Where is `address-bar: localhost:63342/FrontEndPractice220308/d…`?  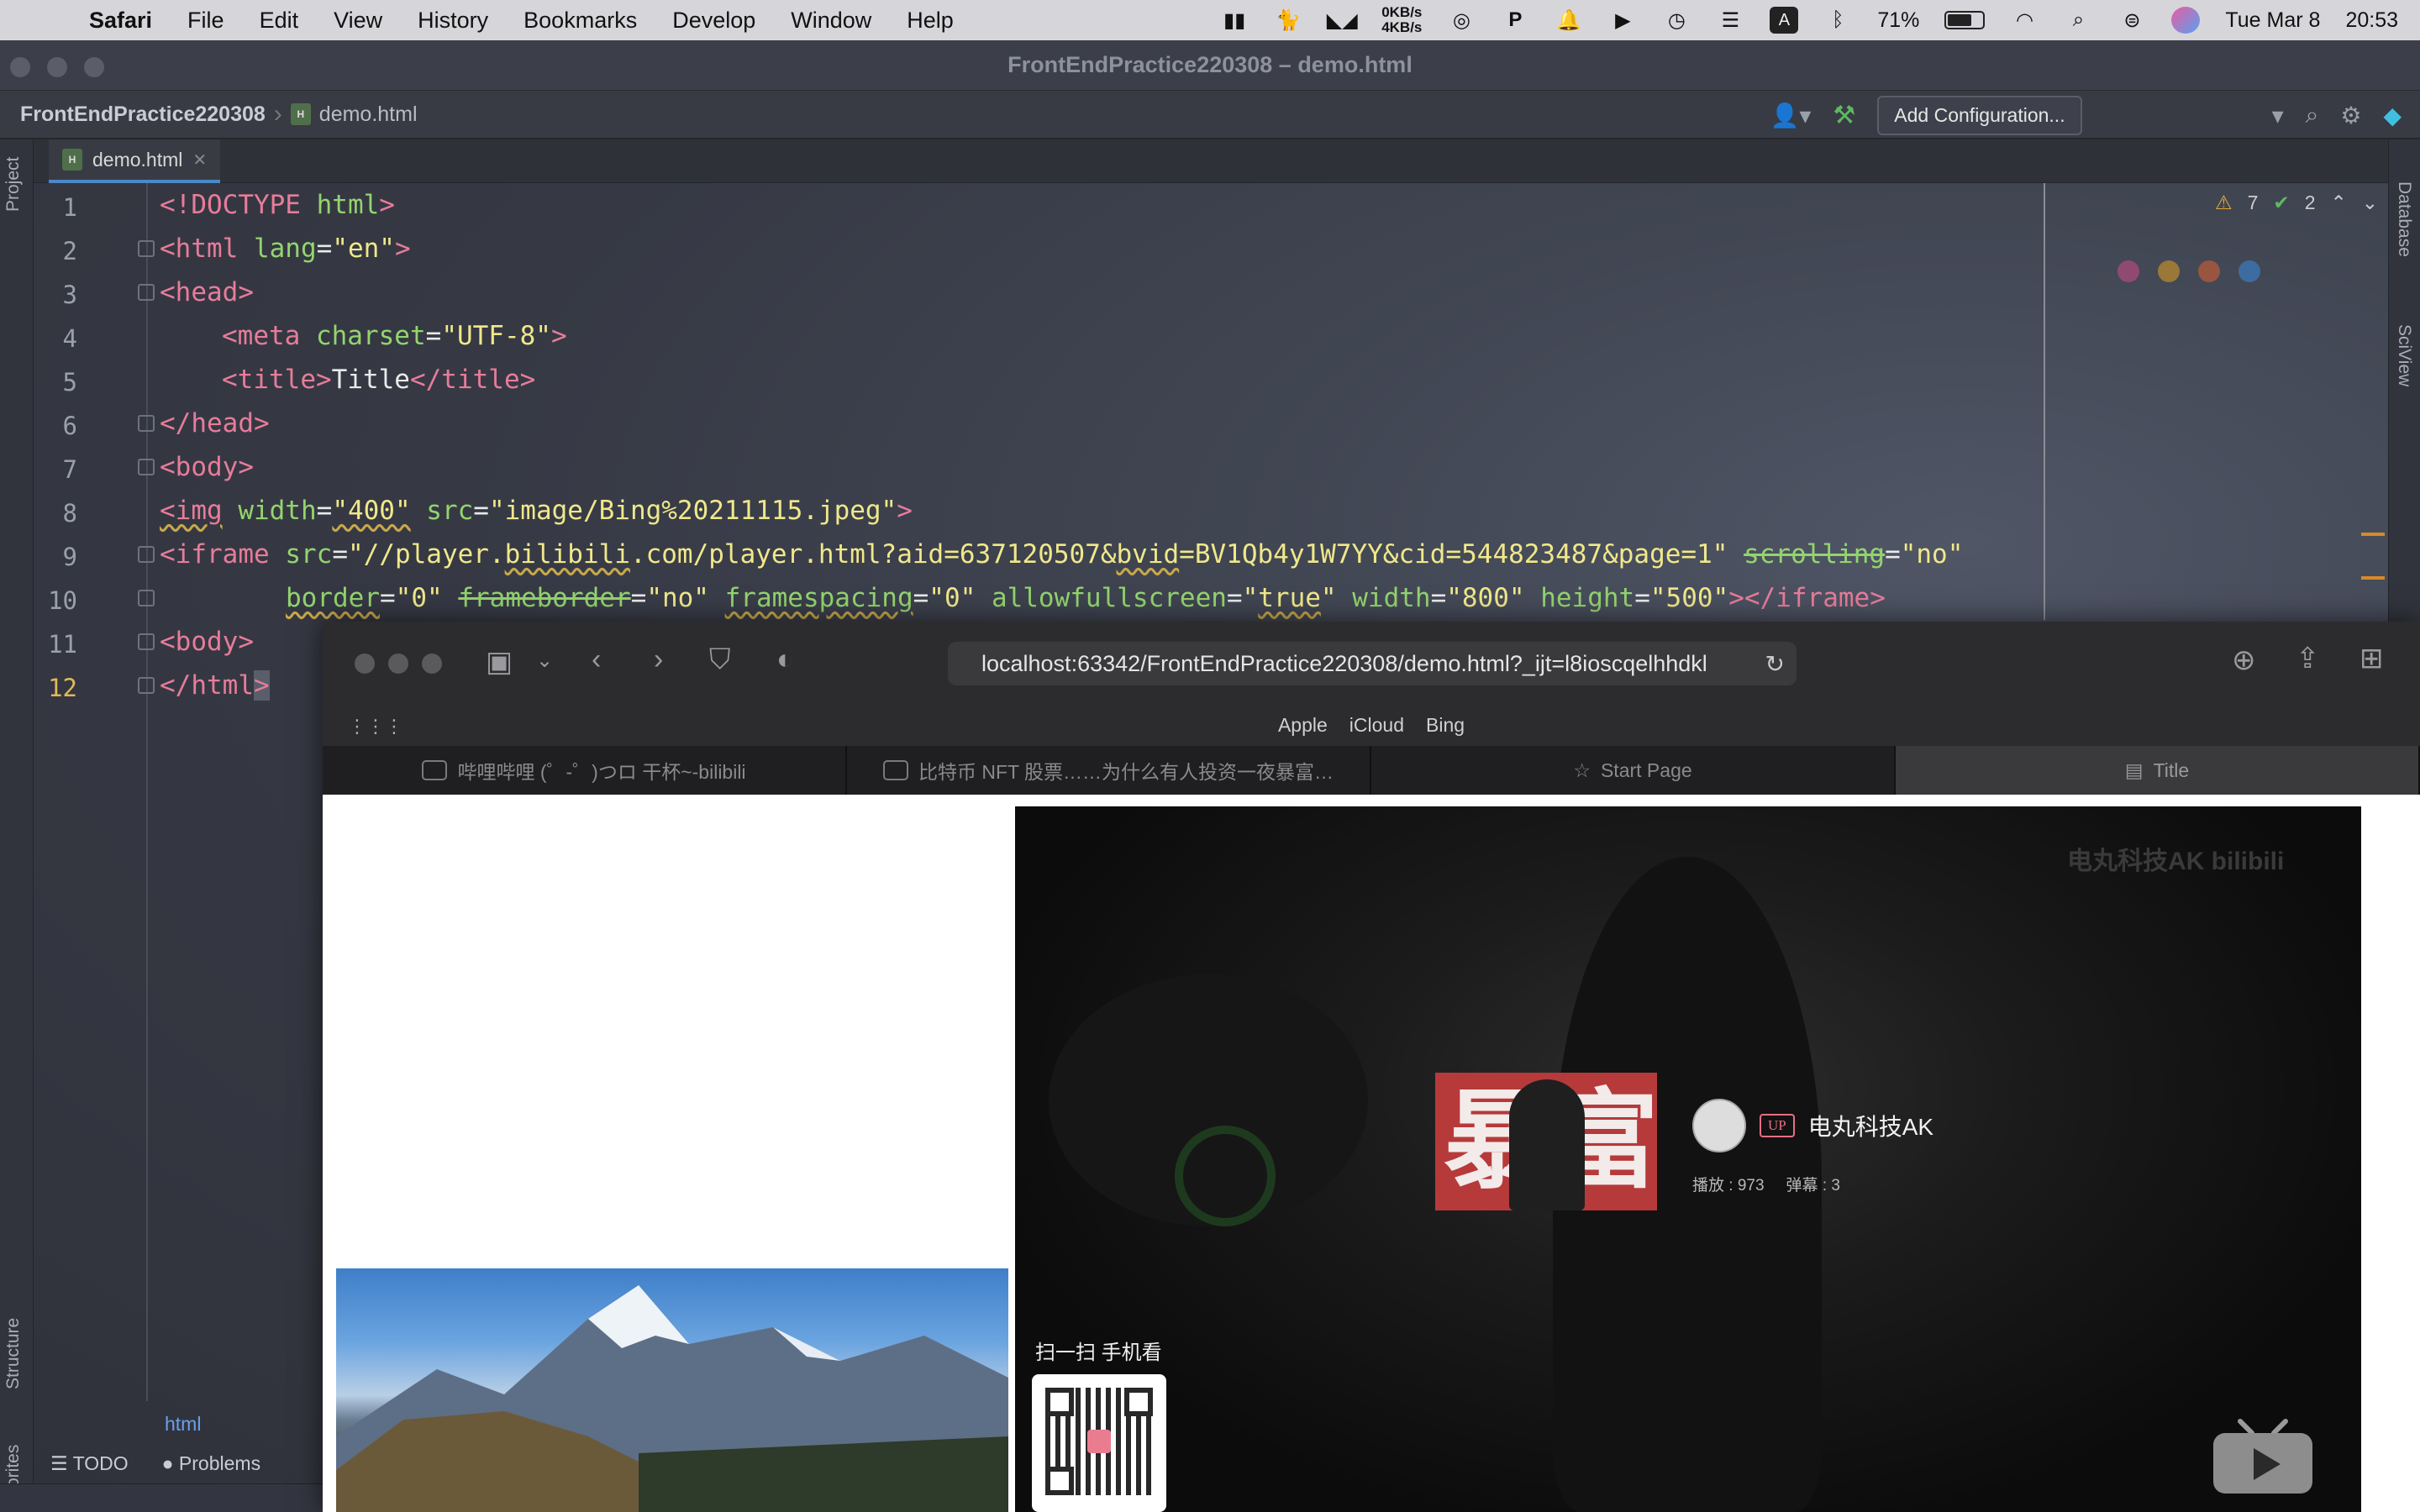
address-bar: localhost:63342/FrontEndPractice220308/d… is located at coordinates (1373, 663).